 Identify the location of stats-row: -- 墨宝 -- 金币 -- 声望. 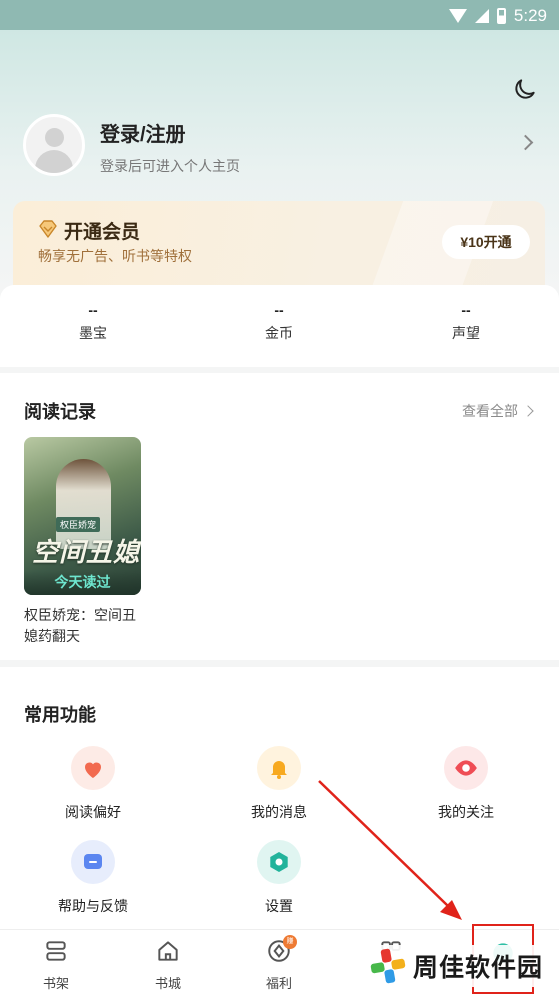
(279, 326).